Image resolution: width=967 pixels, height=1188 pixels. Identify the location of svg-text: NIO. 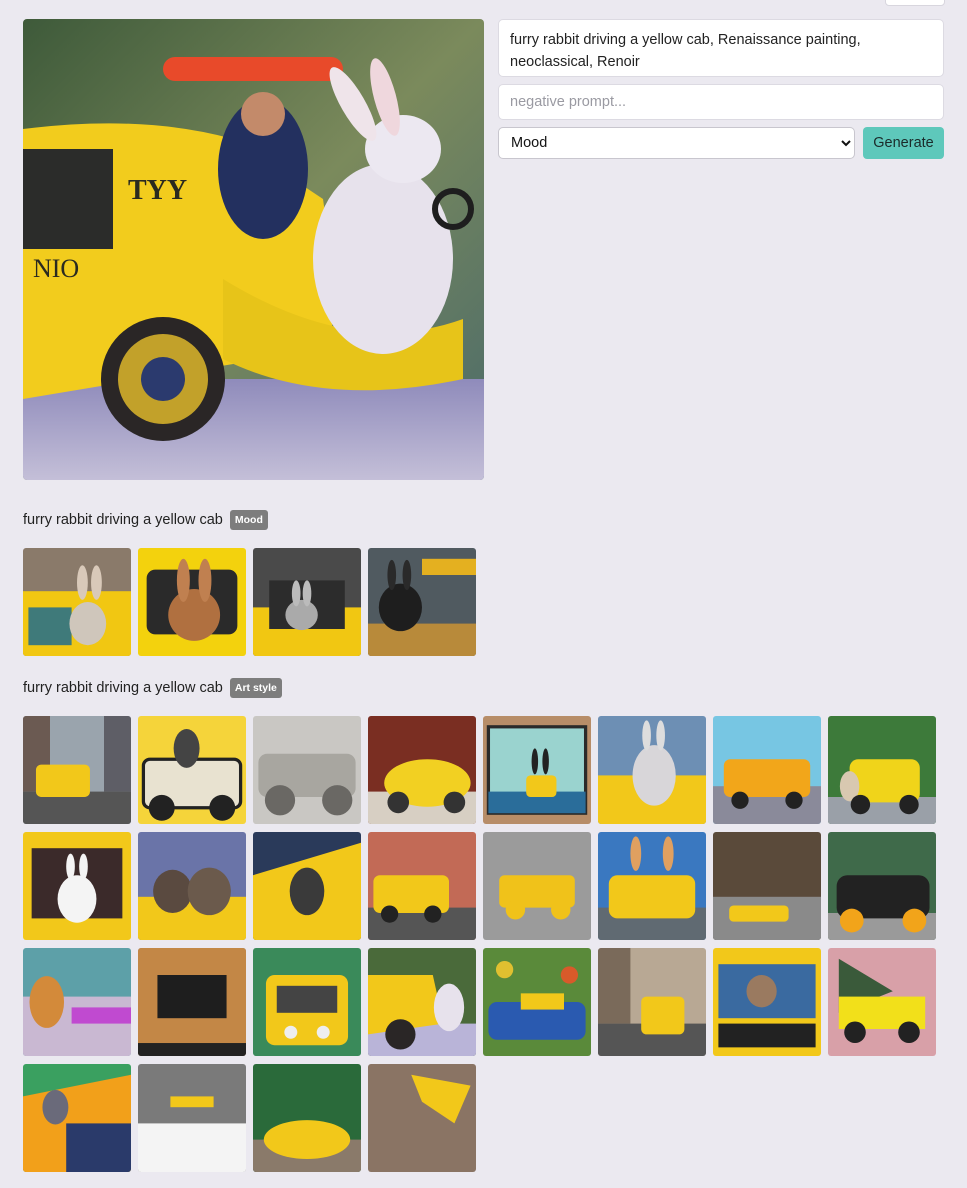
(56, 268).